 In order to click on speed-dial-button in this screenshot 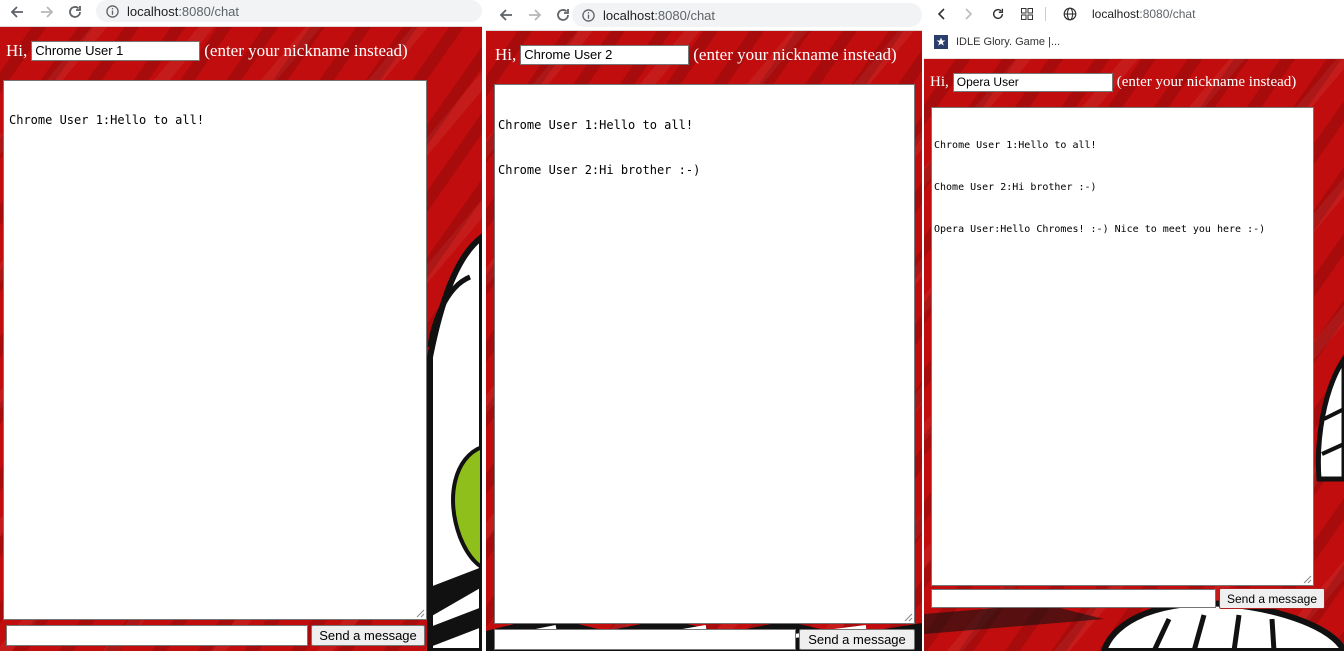, I will do `click(1027, 14)`.